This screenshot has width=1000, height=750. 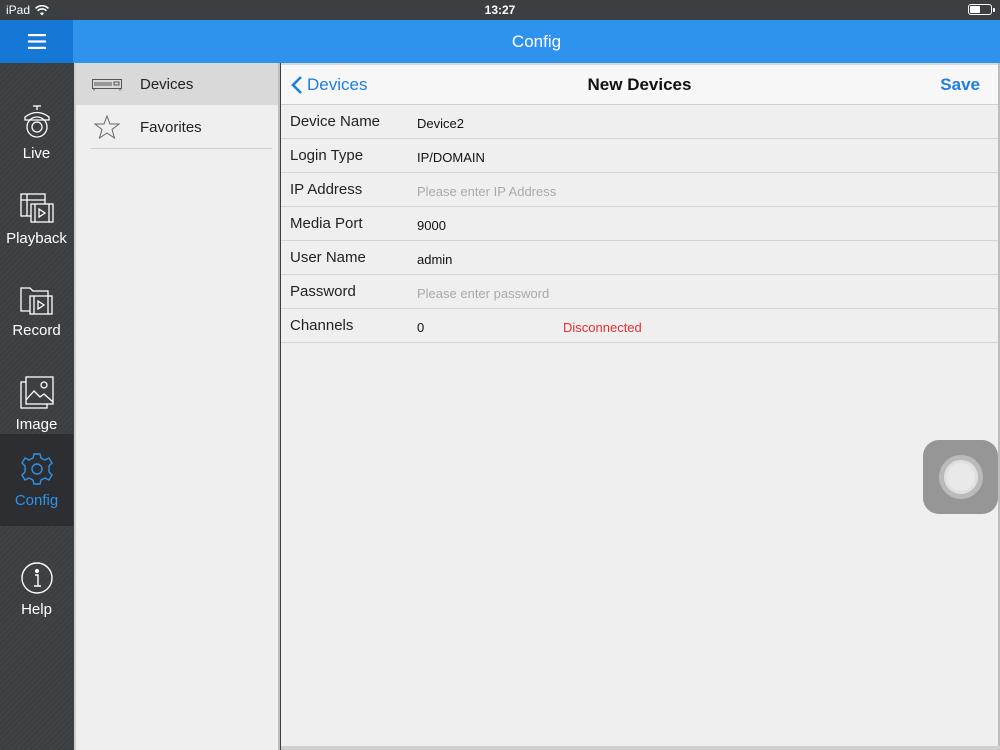 I want to click on back-button: Devices, so click(x=329, y=85).